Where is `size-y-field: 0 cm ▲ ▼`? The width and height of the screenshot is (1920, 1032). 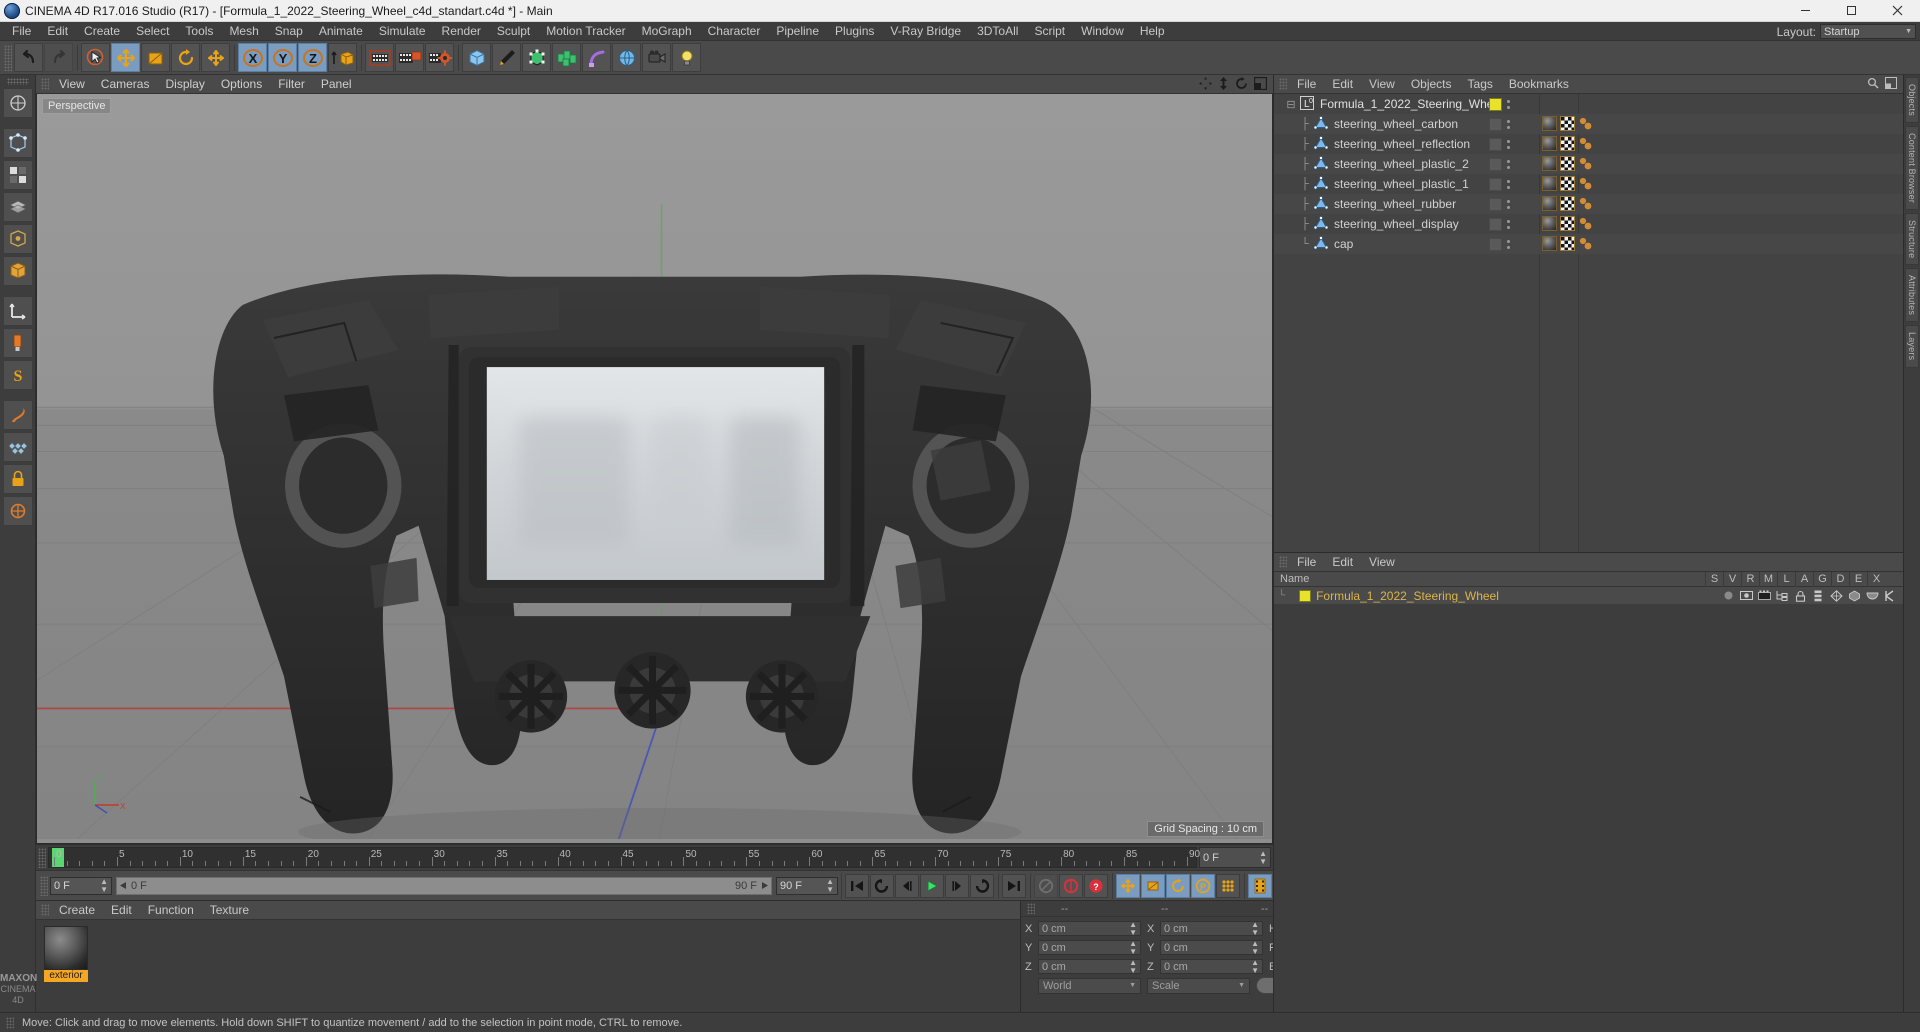
size-y-field: 0 cm ▲ ▼ is located at coordinates (1211, 947).